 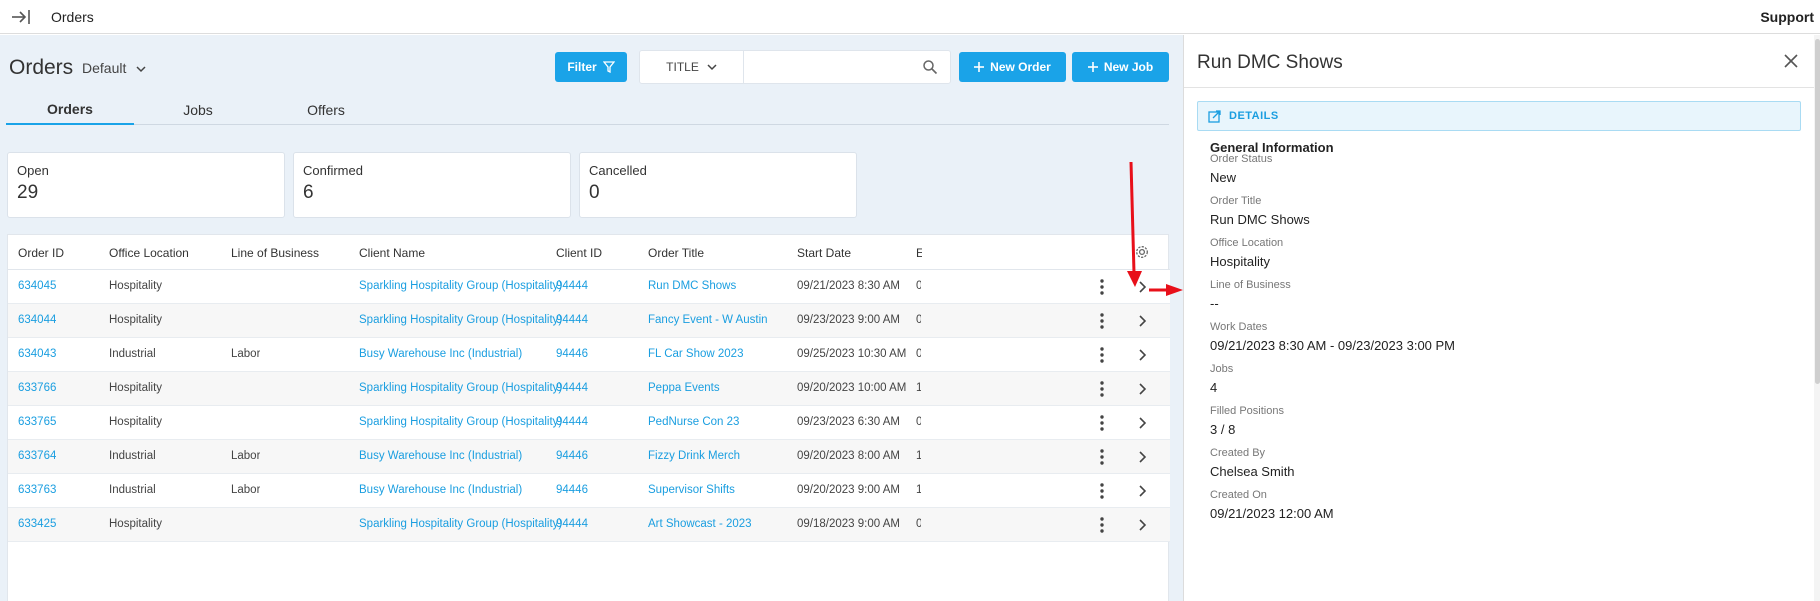 What do you see at coordinates (149, 253) in the screenshot?
I see `column-header-office-location: Office Location` at bounding box center [149, 253].